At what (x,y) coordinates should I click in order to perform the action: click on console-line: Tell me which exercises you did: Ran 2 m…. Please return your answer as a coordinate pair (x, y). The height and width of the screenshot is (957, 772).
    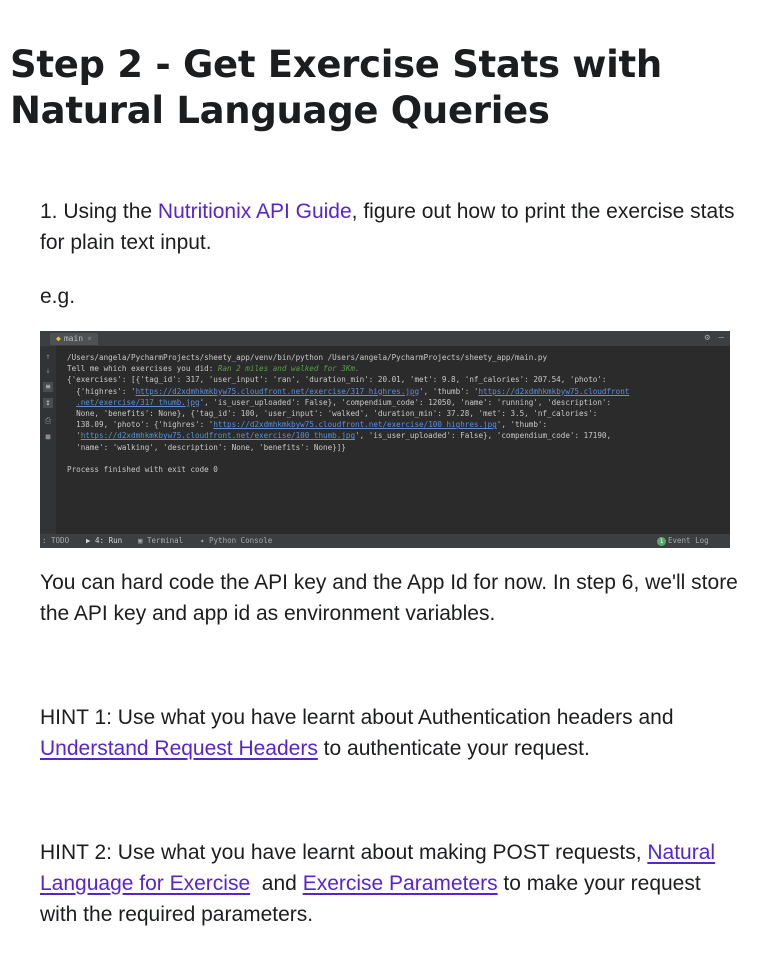
    Looking at the image, I should click on (397, 368).